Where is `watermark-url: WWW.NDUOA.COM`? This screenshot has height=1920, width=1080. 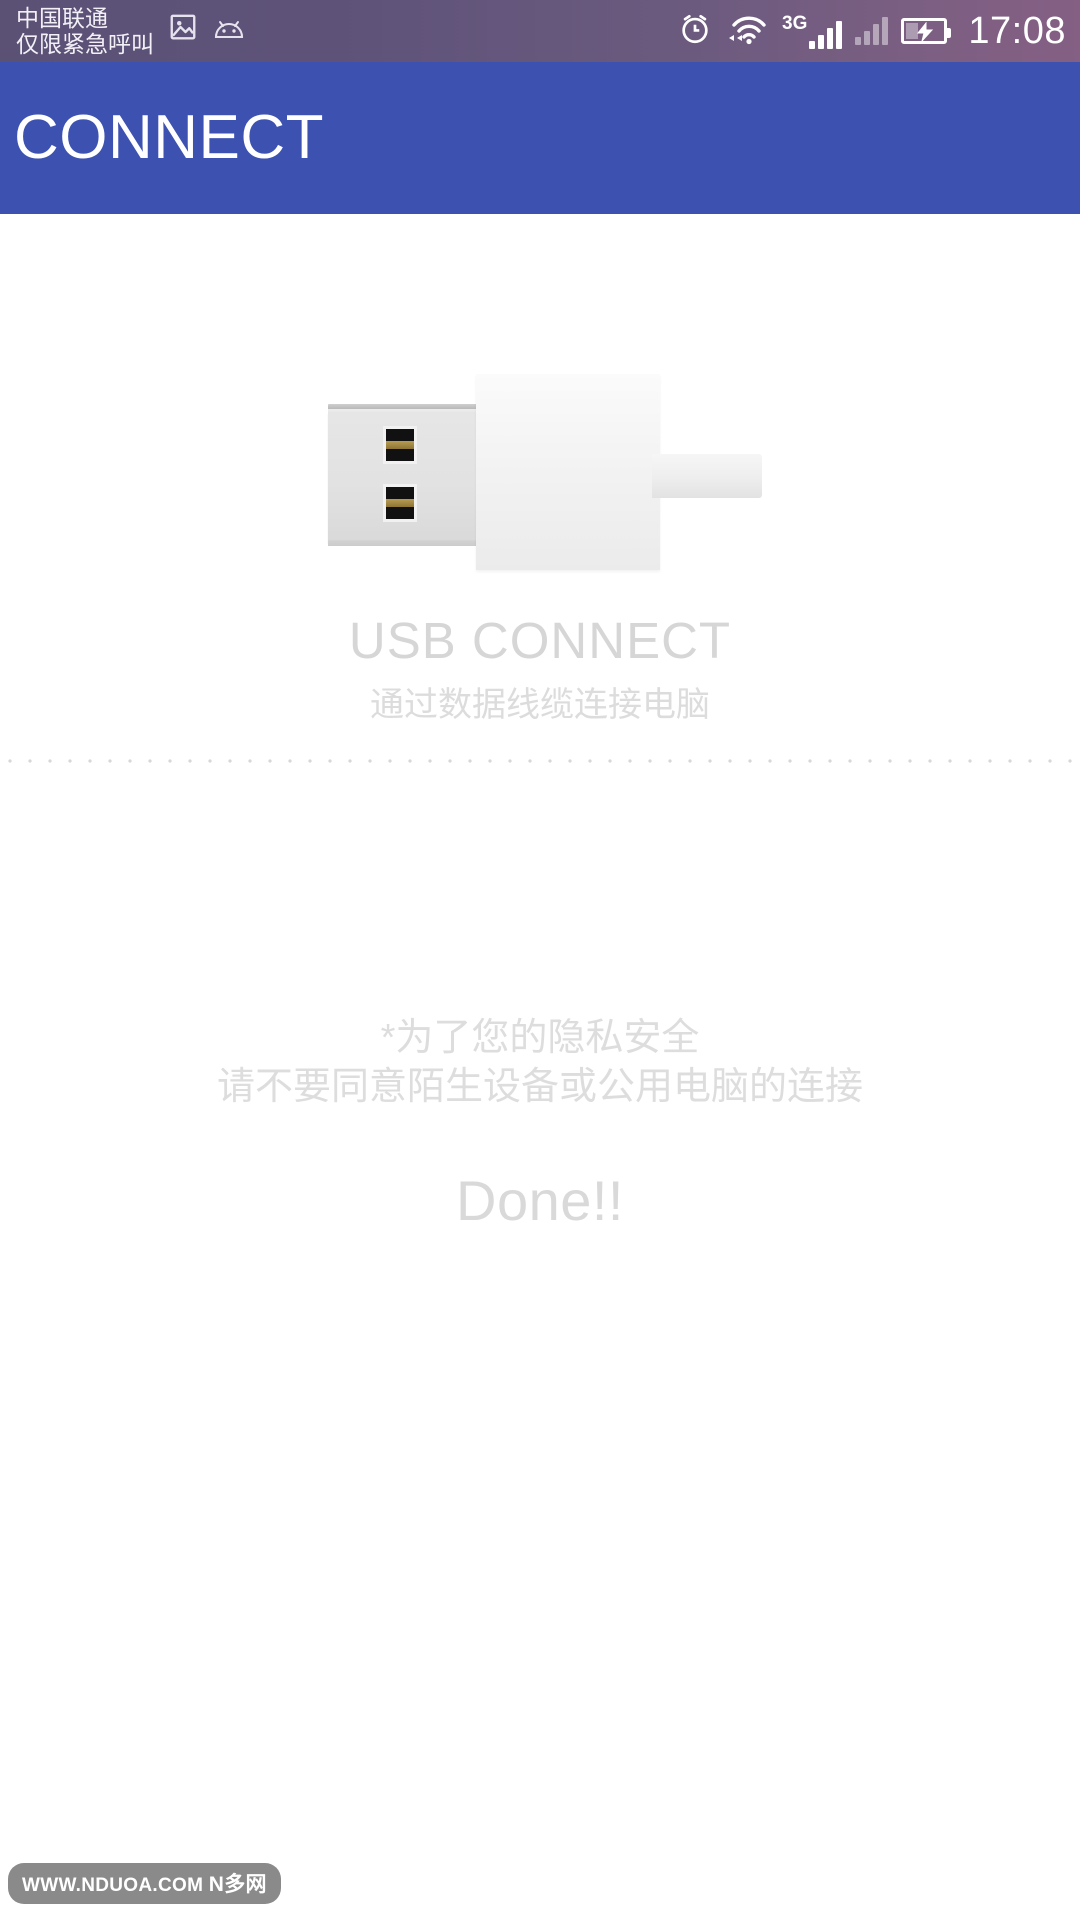
watermark-url: WWW.NDUOA.COM is located at coordinates (113, 1885).